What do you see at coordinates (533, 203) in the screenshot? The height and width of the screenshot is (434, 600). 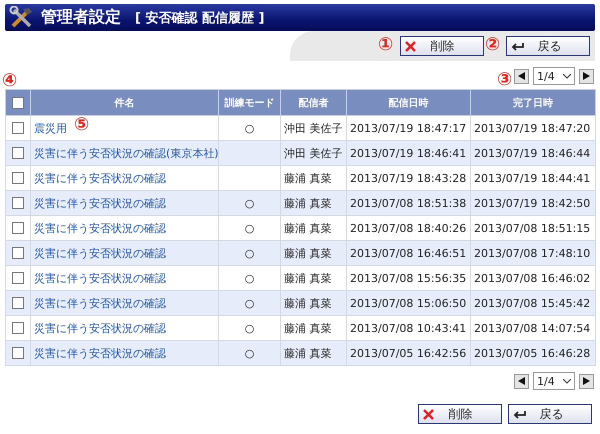 I see `table-cell: 2013/07/19 18:42:50` at bounding box center [533, 203].